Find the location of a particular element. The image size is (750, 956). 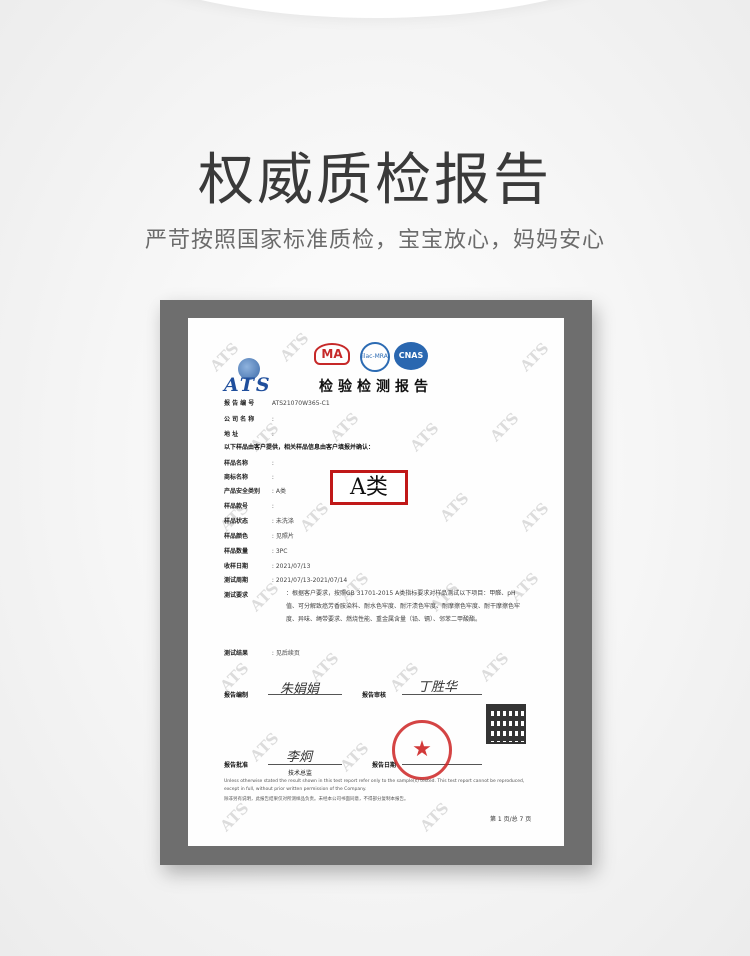

field-row: 样品名称 : is located at coordinates (249, 462).